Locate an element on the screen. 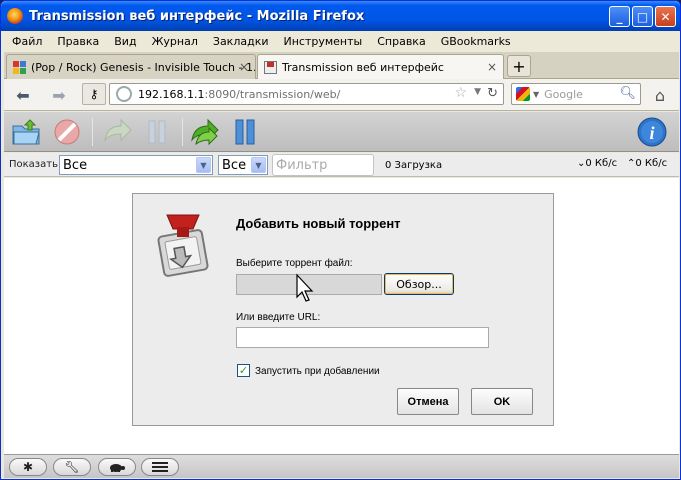 This screenshot has width=681, height=480. url-bar: 192.168.1.1:8090/transmission/web/ ☆ ▼ ↻ is located at coordinates (306, 94).